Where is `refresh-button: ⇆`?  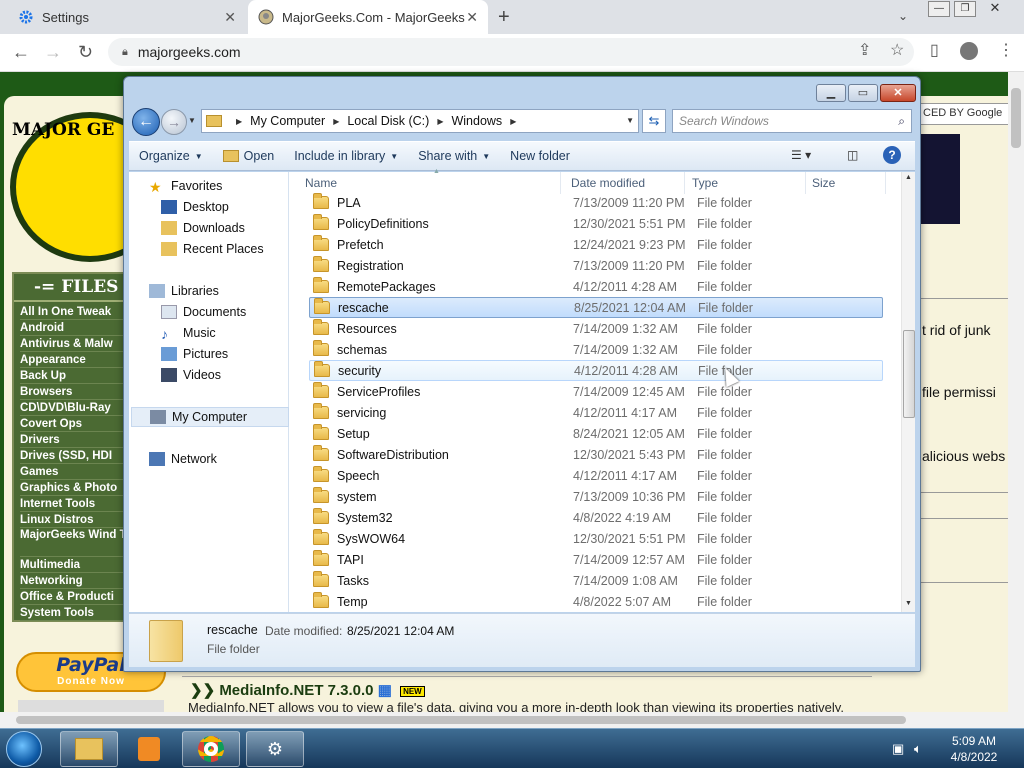
refresh-button: ⇆ is located at coordinates (654, 121).